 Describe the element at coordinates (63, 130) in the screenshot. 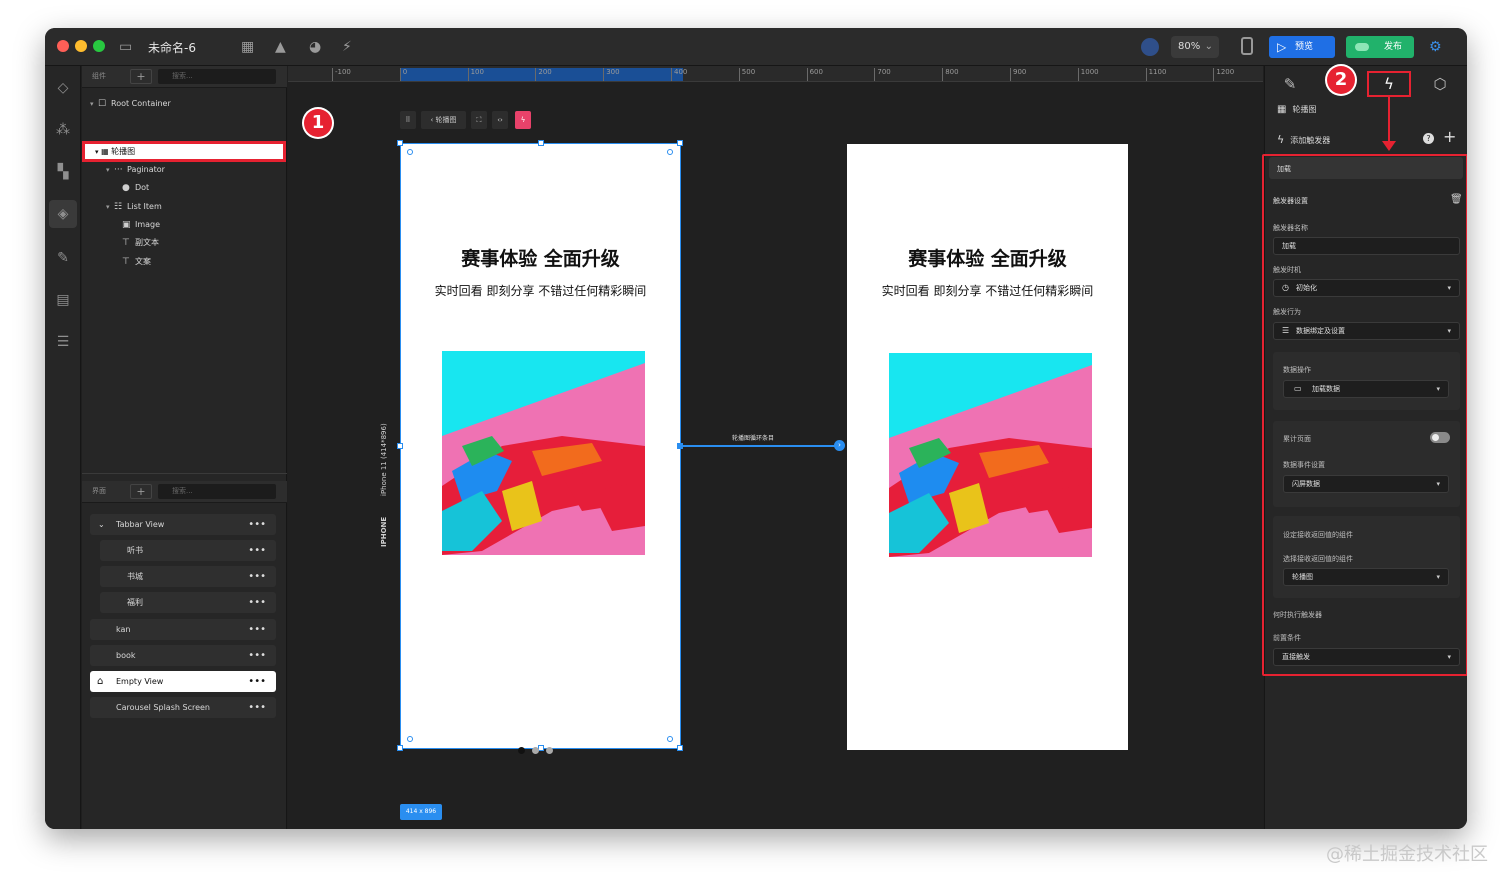

I see `component-library-icon: ⁂` at that location.